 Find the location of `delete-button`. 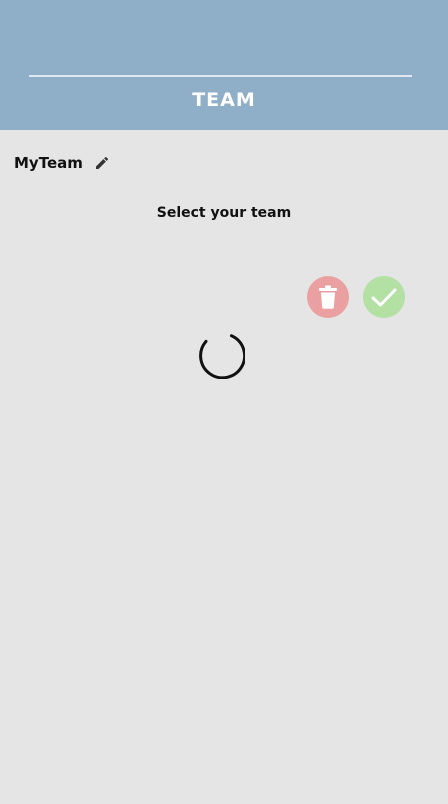

delete-button is located at coordinates (328, 297).